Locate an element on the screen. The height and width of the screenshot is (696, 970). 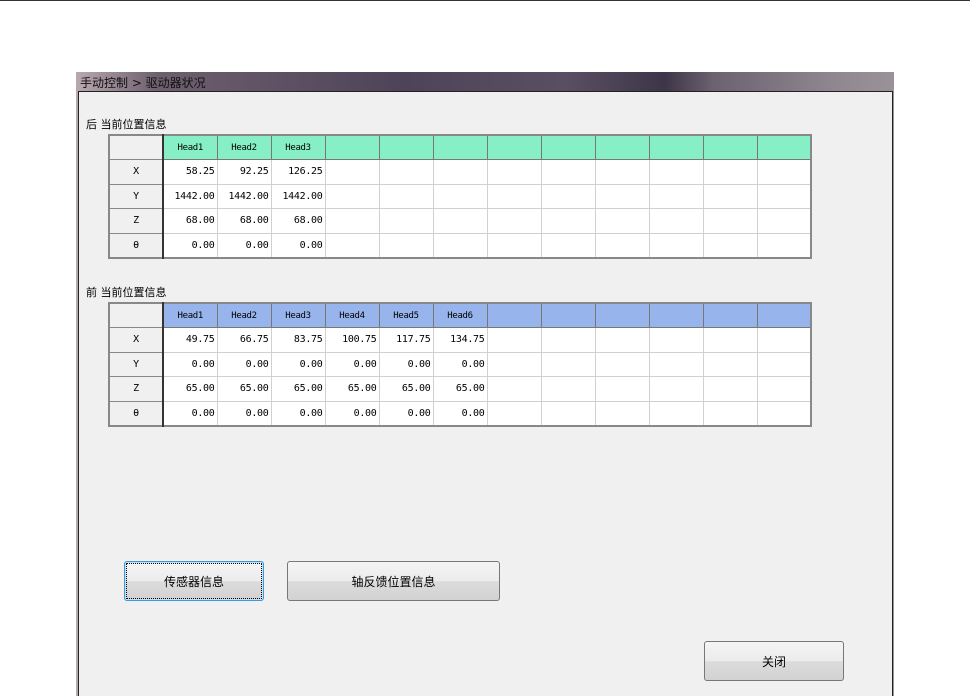
table-cell: 58.25 is located at coordinates (190, 172).